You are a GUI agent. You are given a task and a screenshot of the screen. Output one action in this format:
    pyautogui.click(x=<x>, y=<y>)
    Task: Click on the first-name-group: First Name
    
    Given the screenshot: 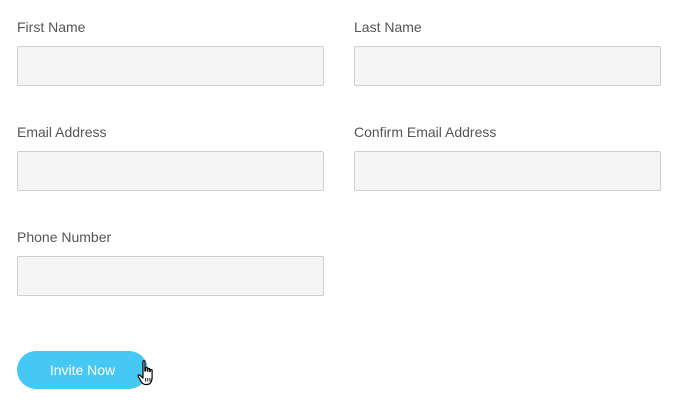 What is the action you would take?
    pyautogui.click(x=171, y=52)
    